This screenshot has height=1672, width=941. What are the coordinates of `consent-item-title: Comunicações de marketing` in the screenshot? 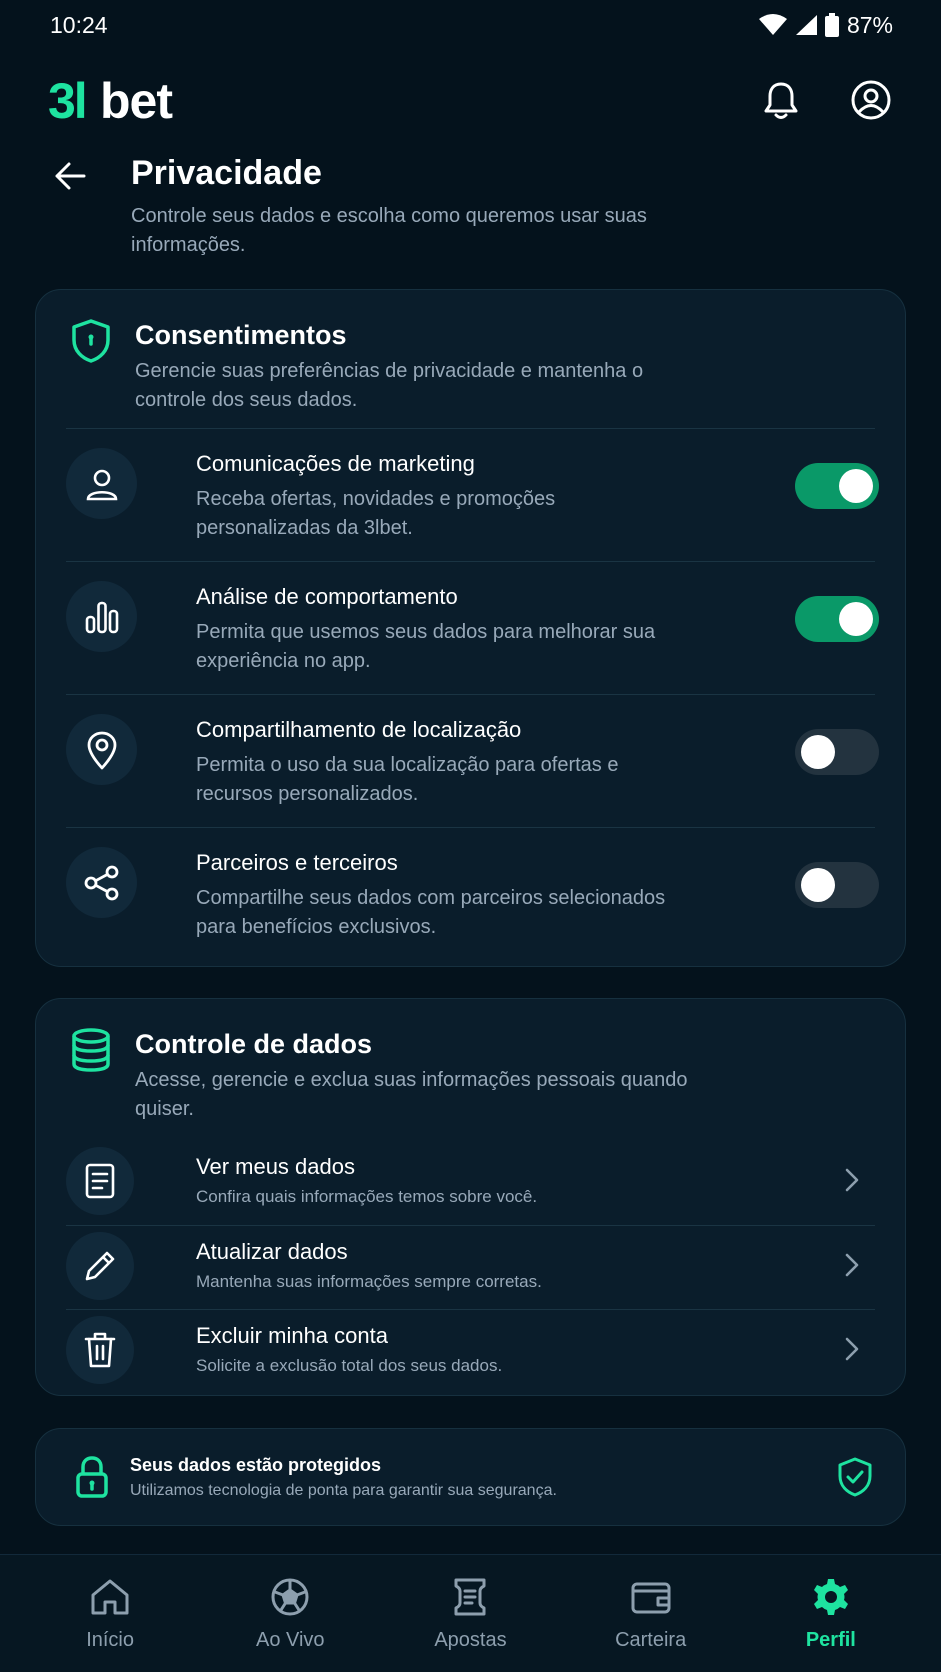 It's located at (335, 463).